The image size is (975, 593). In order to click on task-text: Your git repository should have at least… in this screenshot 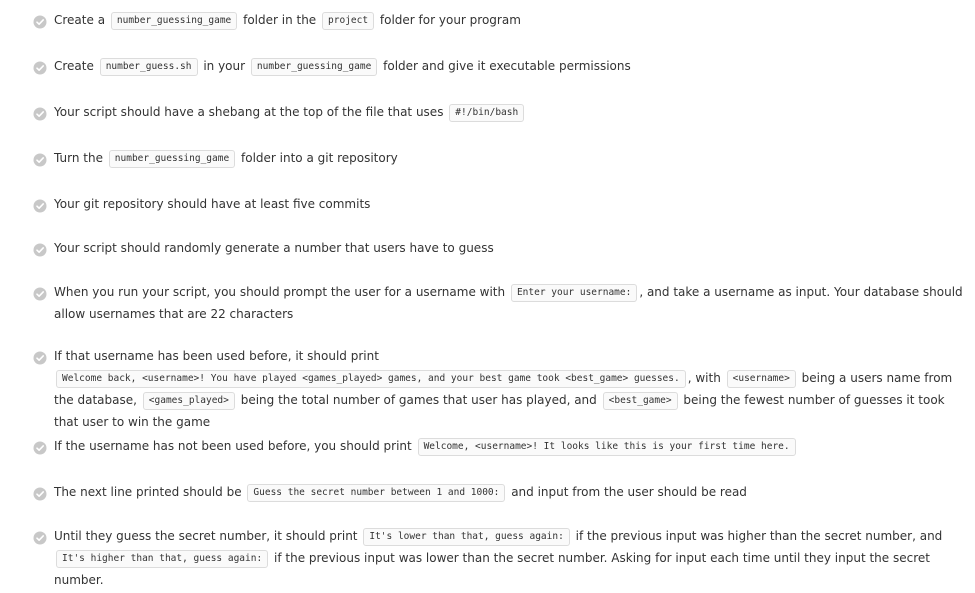, I will do `click(511, 204)`.